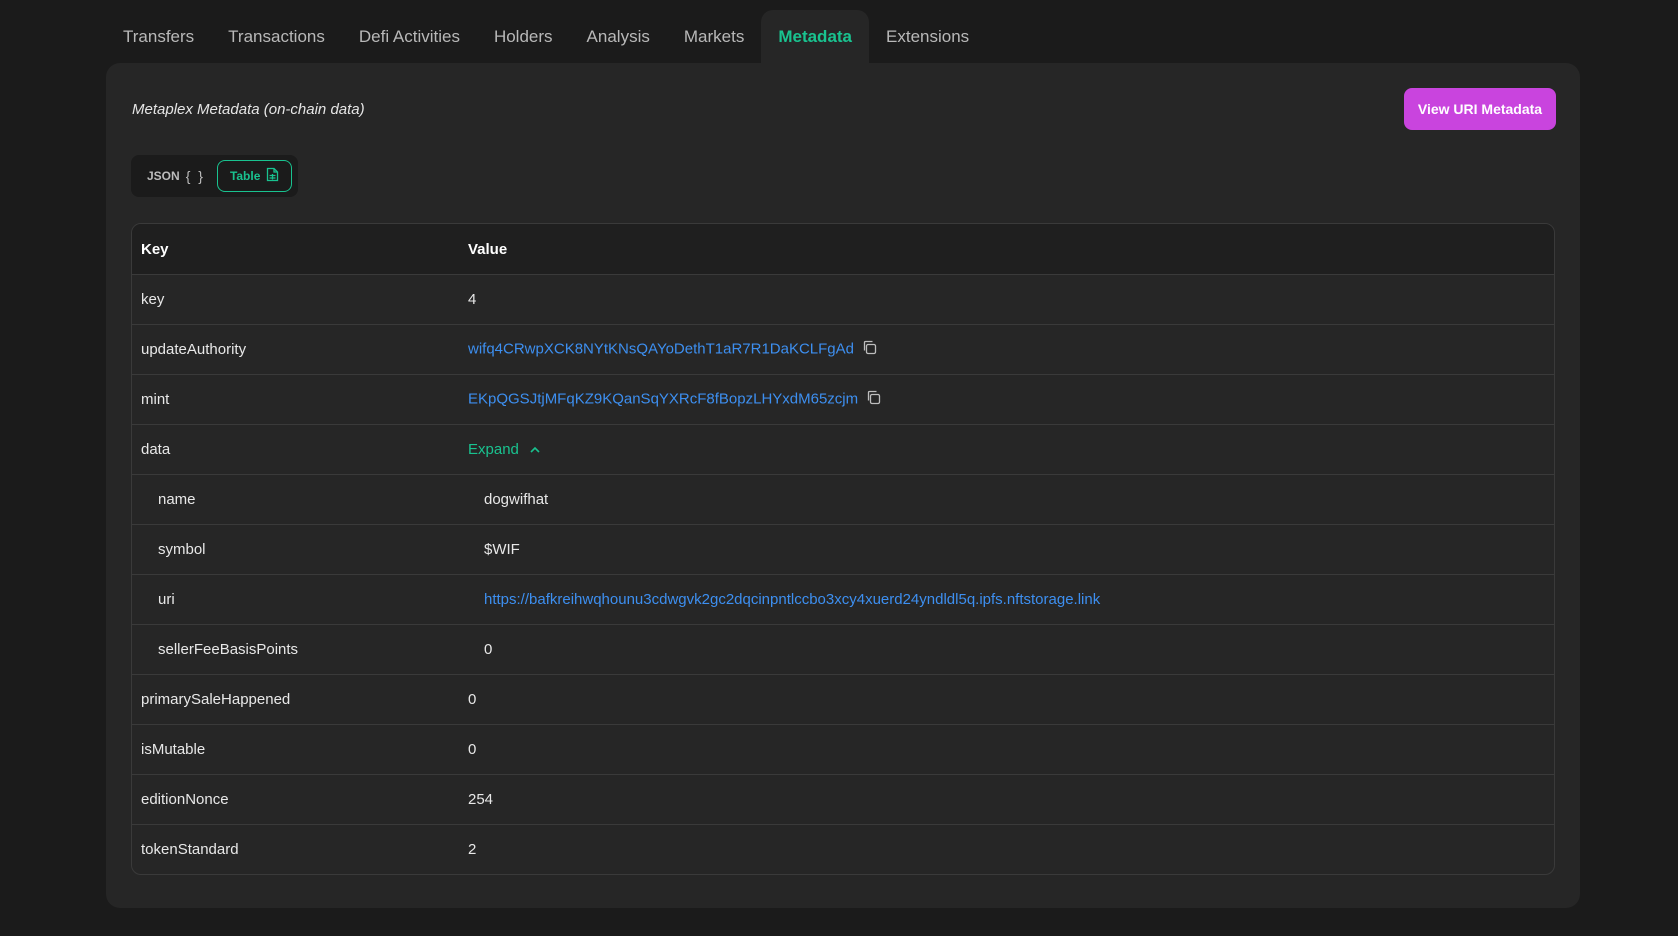 The image size is (1678, 936). Describe the element at coordinates (714, 36) in the screenshot. I see `tab-markets: Markets` at that location.